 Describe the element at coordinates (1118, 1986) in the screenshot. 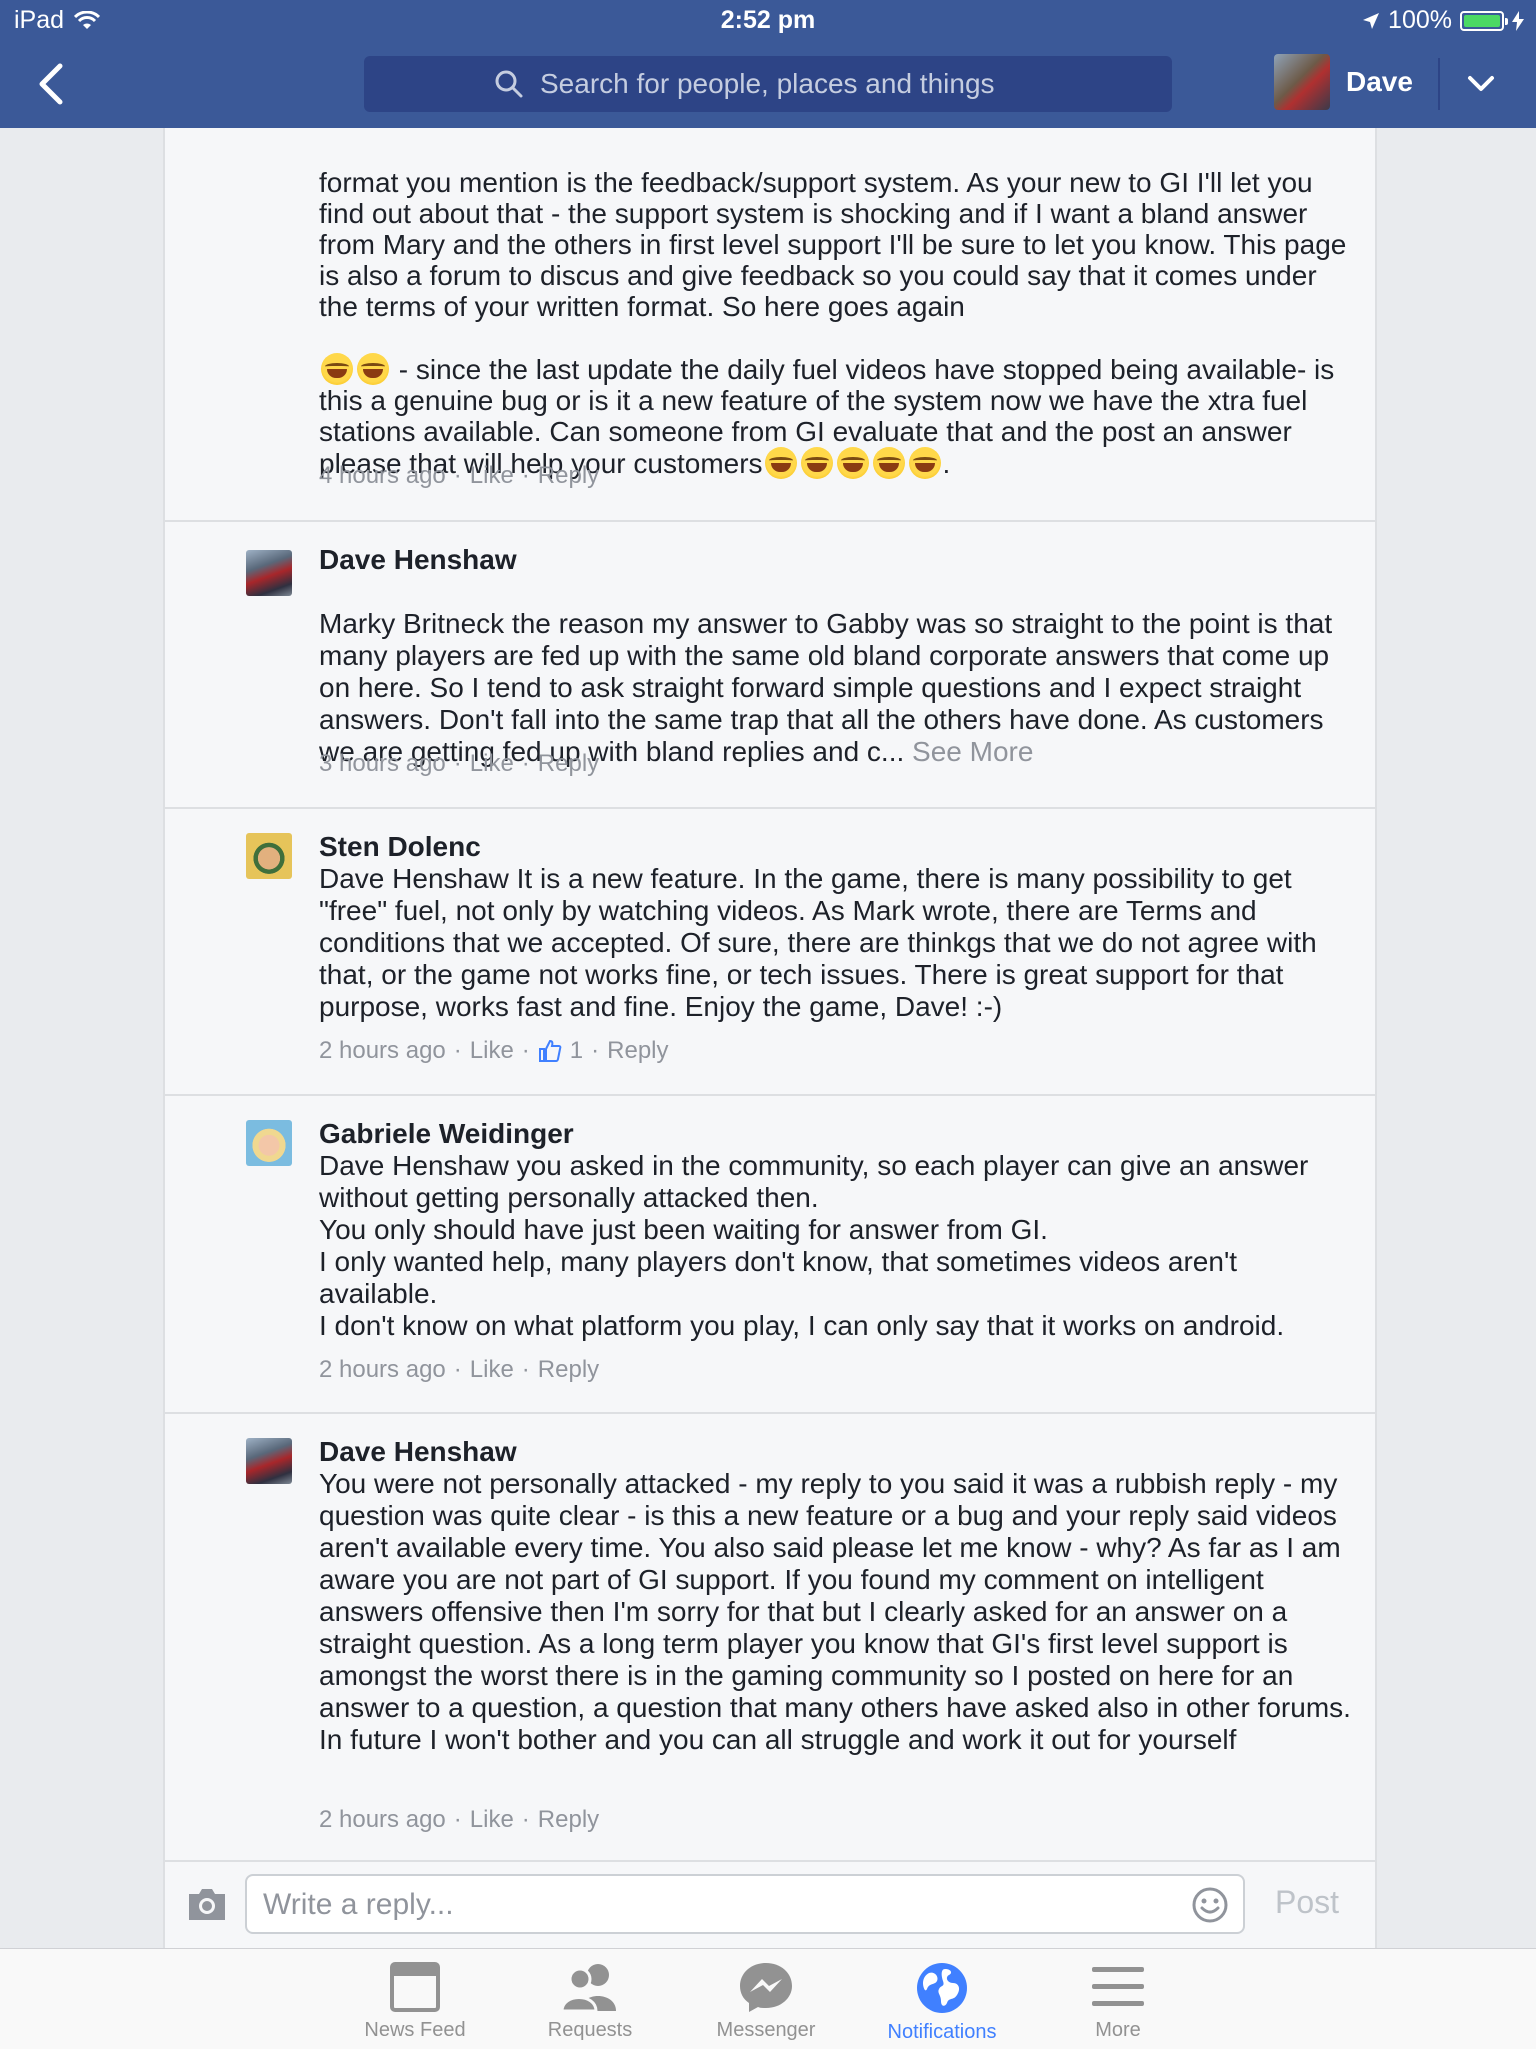

I see `menu-icon` at that location.